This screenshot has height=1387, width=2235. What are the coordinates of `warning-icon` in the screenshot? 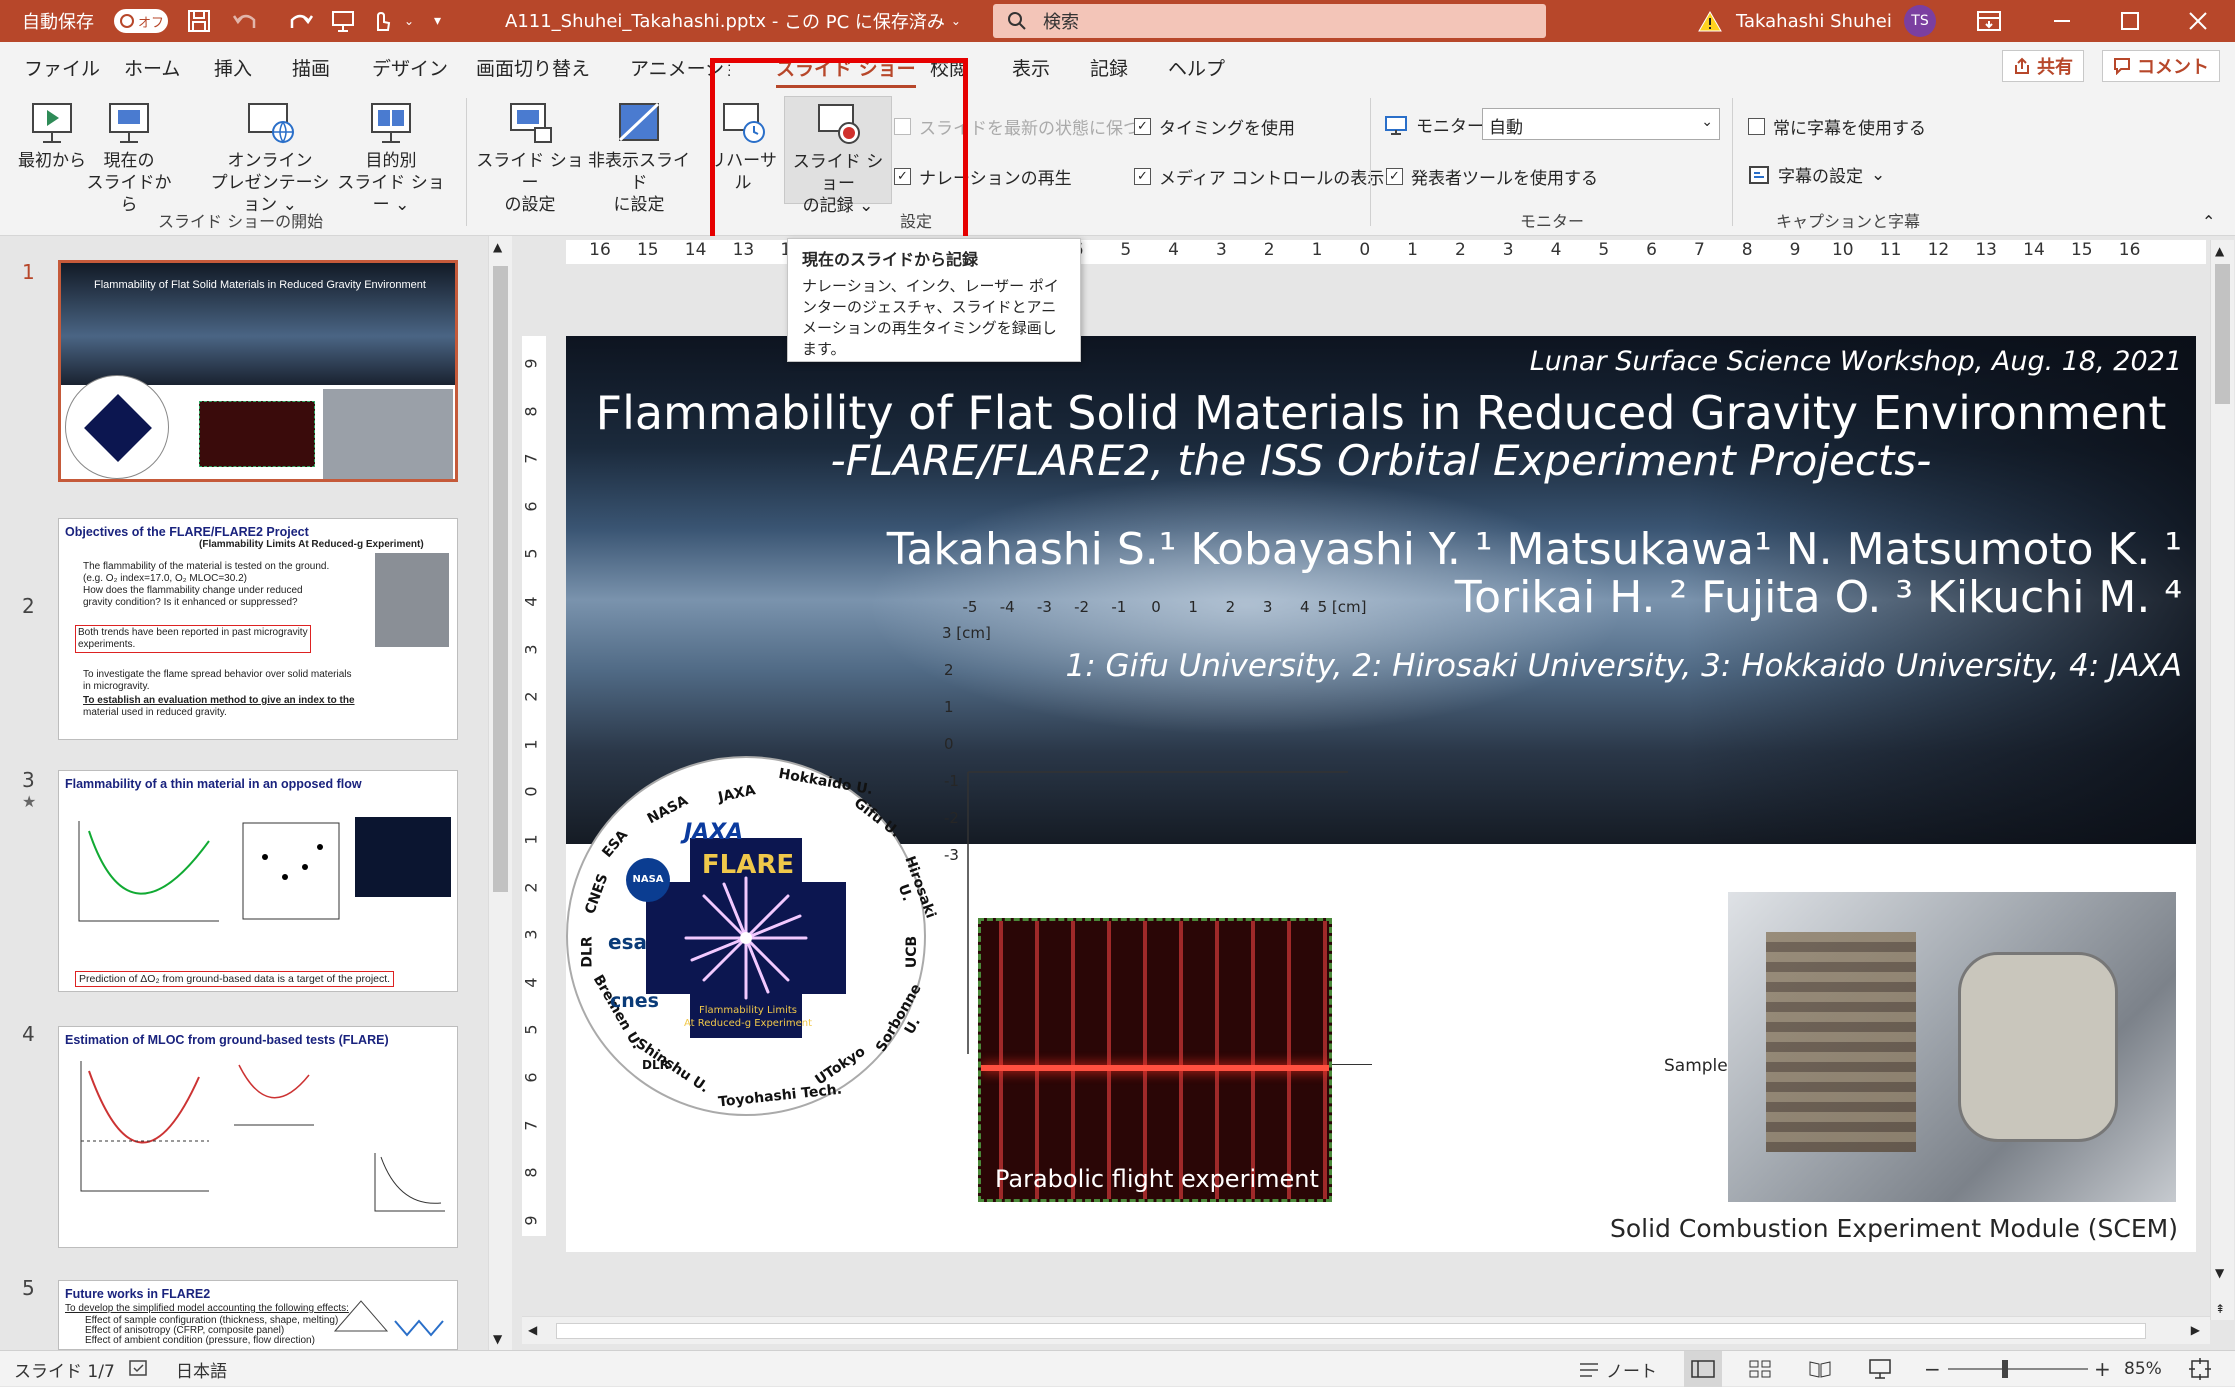 It's located at (1710, 21).